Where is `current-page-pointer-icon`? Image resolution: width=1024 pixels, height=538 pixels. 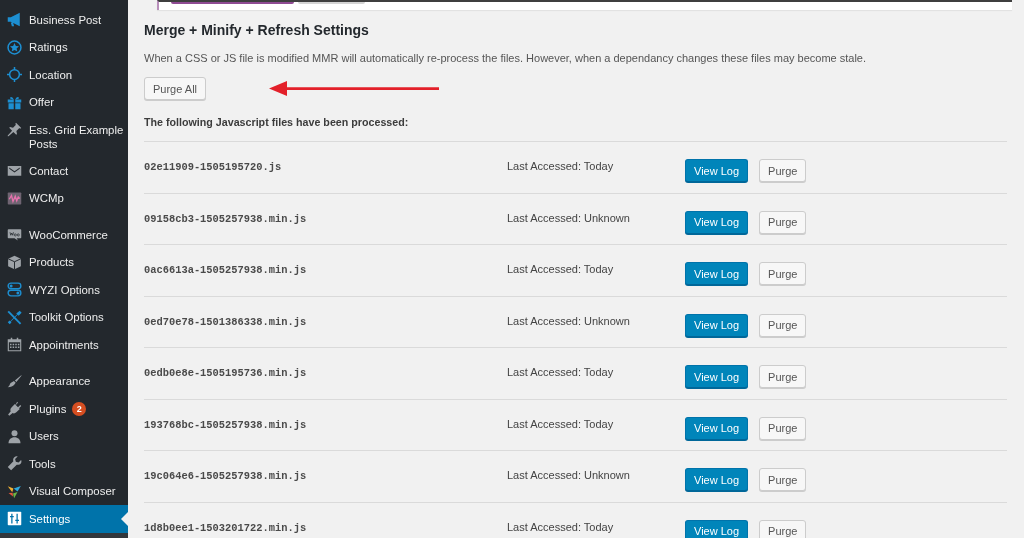 current-page-pointer-icon is located at coordinates (124, 518).